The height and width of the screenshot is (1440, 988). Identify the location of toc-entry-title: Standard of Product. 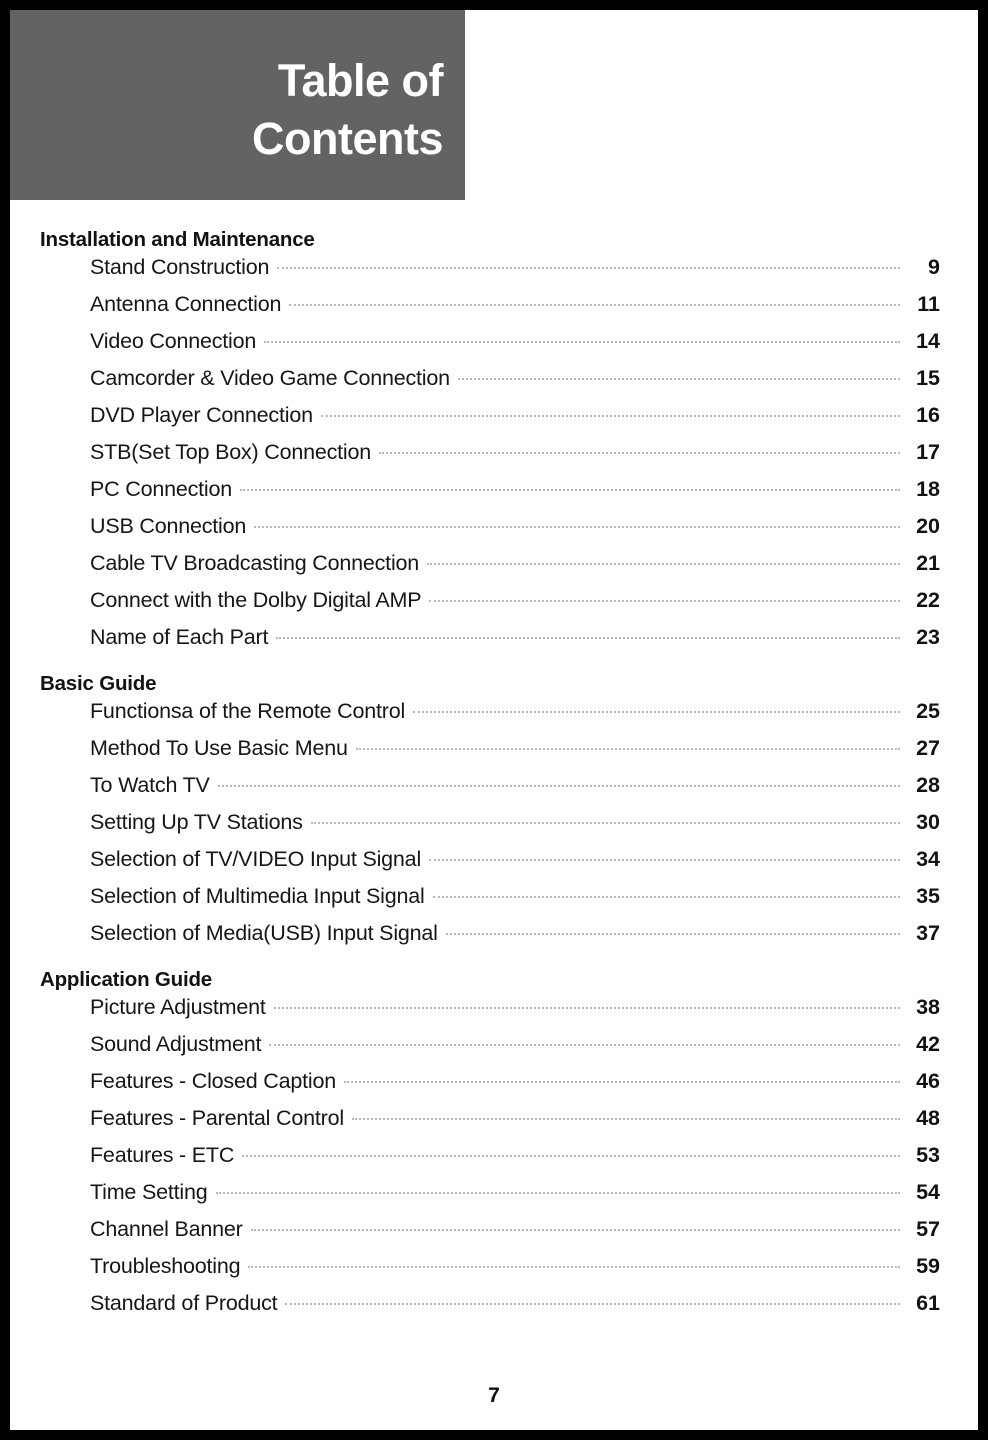
(184, 1303).